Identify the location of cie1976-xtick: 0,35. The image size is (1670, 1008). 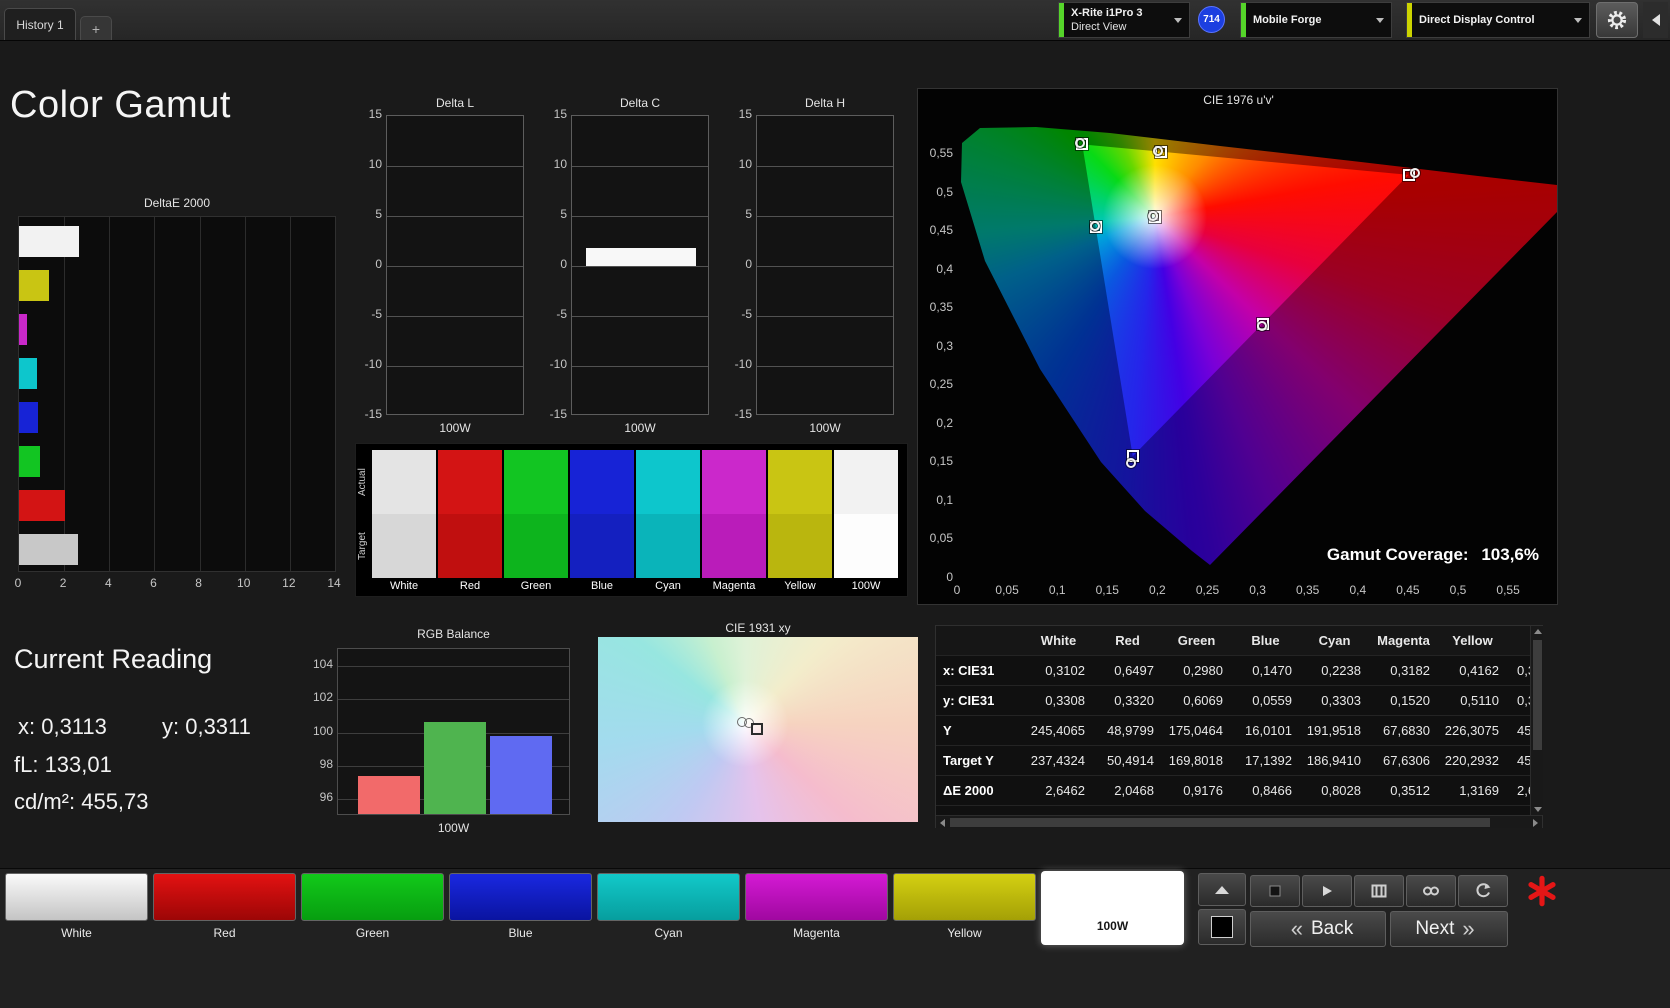
(1308, 590).